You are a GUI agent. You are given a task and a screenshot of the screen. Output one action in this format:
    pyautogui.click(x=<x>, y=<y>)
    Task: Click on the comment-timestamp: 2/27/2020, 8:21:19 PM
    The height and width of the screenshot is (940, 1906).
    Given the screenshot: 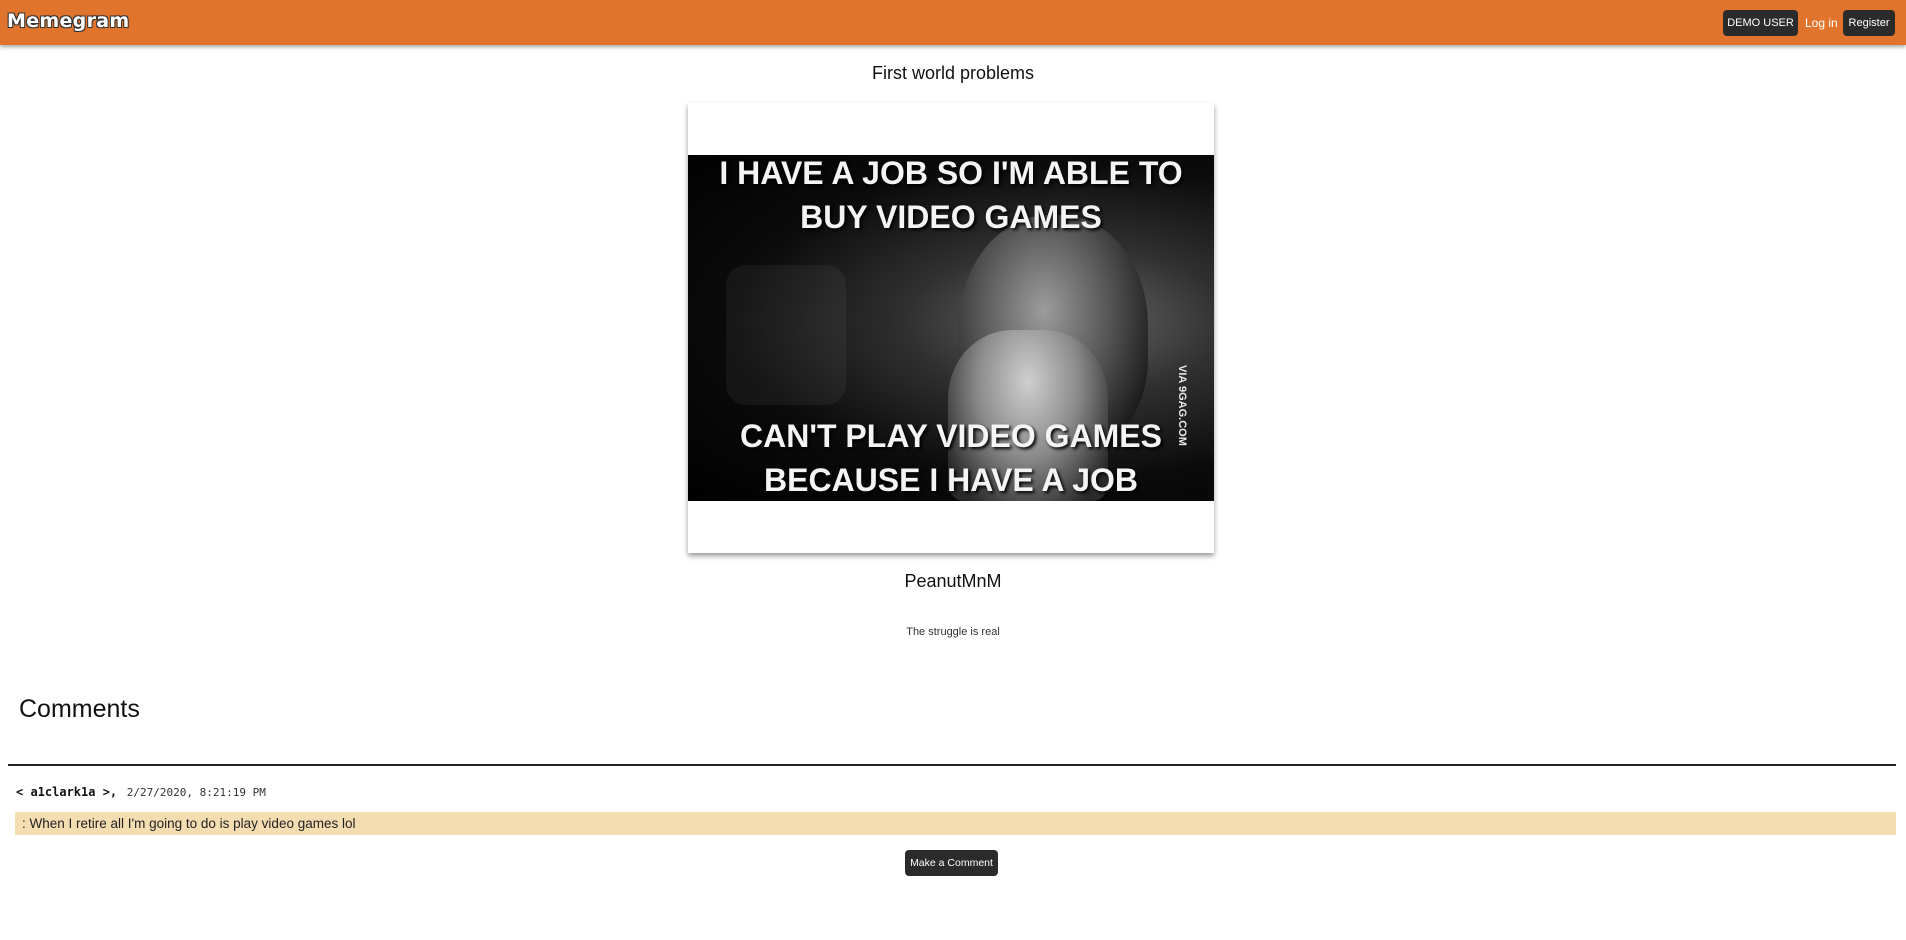 What is the action you would take?
    pyautogui.click(x=196, y=792)
    